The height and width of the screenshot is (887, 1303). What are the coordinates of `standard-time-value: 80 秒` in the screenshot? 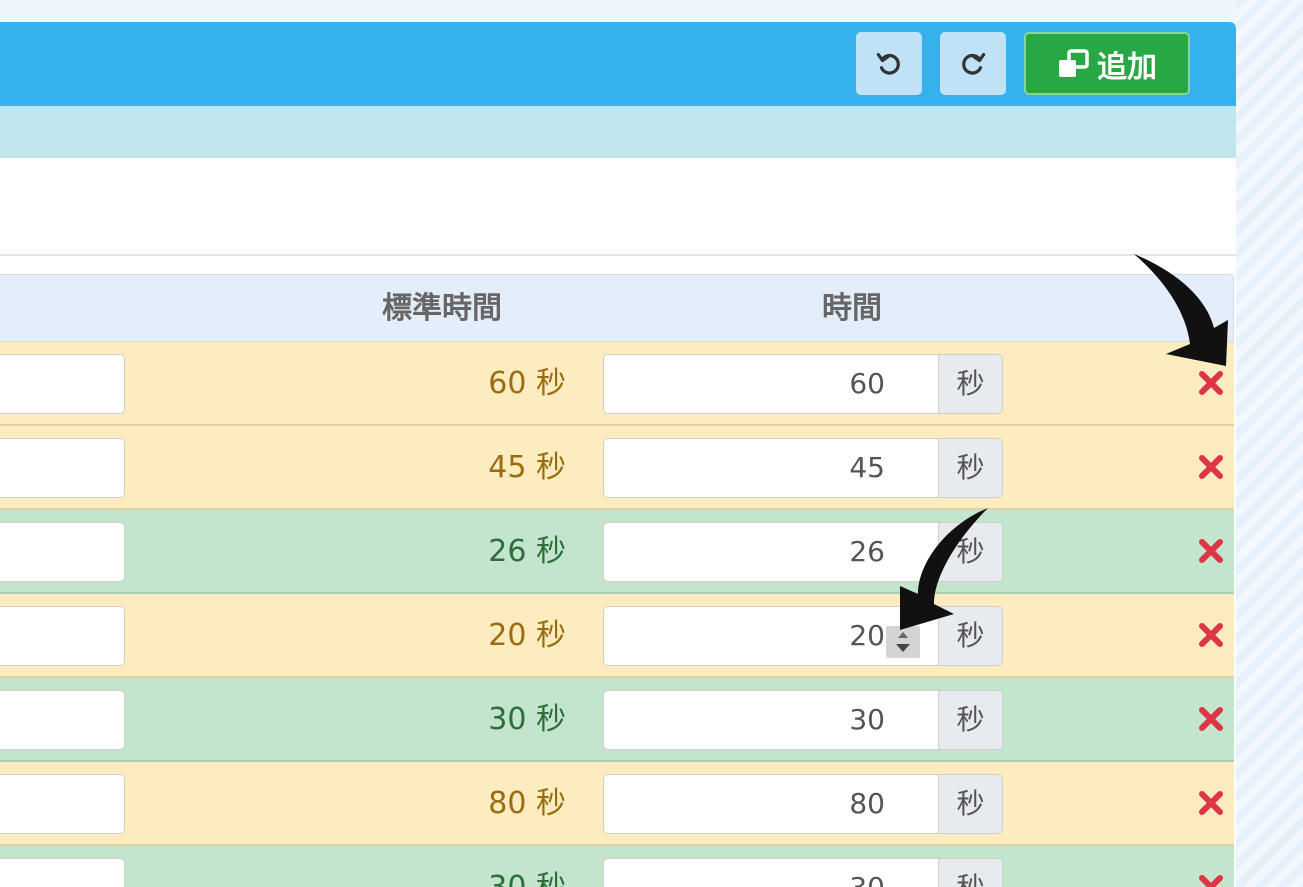 It's located at (527, 803).